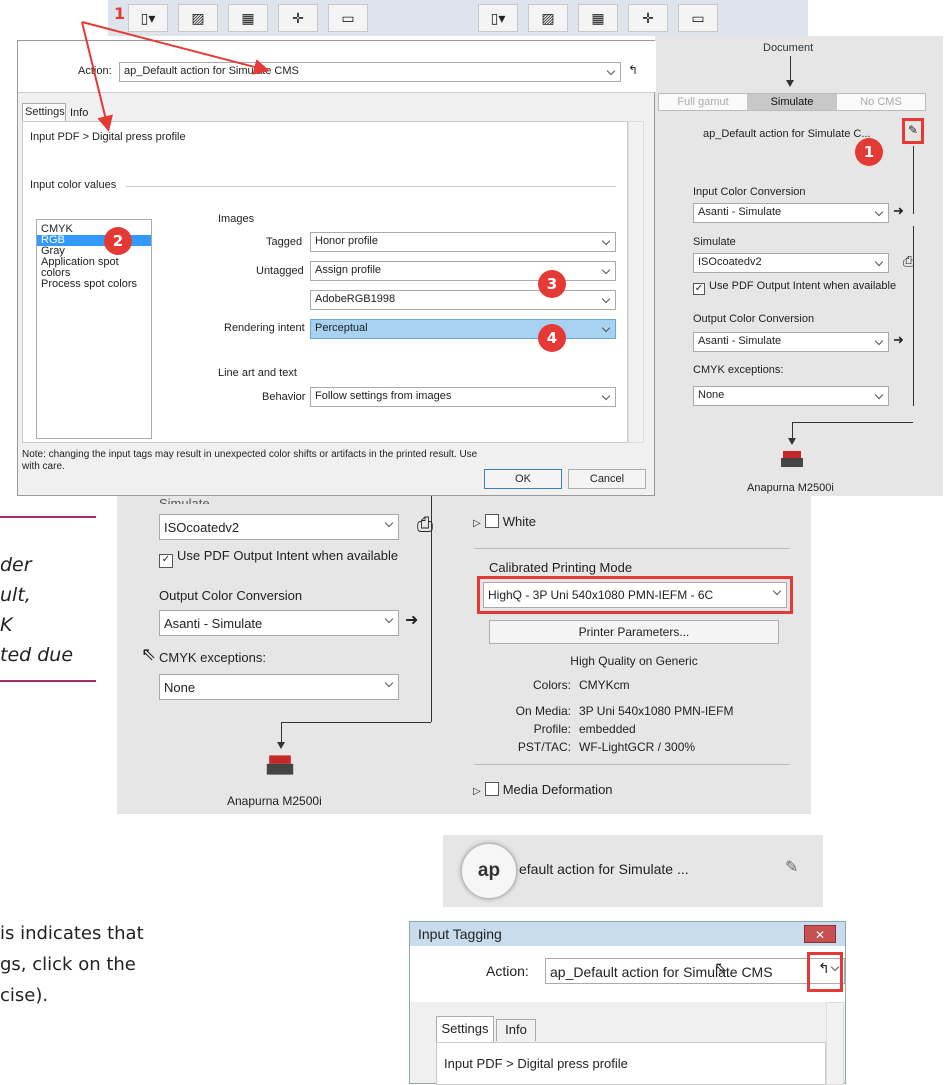 This screenshot has height=1085, width=946. What do you see at coordinates (561, 567) in the screenshot?
I see `mode-label: Calibrated Printing Mode` at bounding box center [561, 567].